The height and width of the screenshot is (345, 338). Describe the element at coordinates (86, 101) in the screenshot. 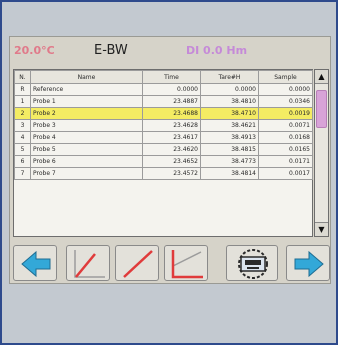

I see `cell-name: Probe 1` at that location.